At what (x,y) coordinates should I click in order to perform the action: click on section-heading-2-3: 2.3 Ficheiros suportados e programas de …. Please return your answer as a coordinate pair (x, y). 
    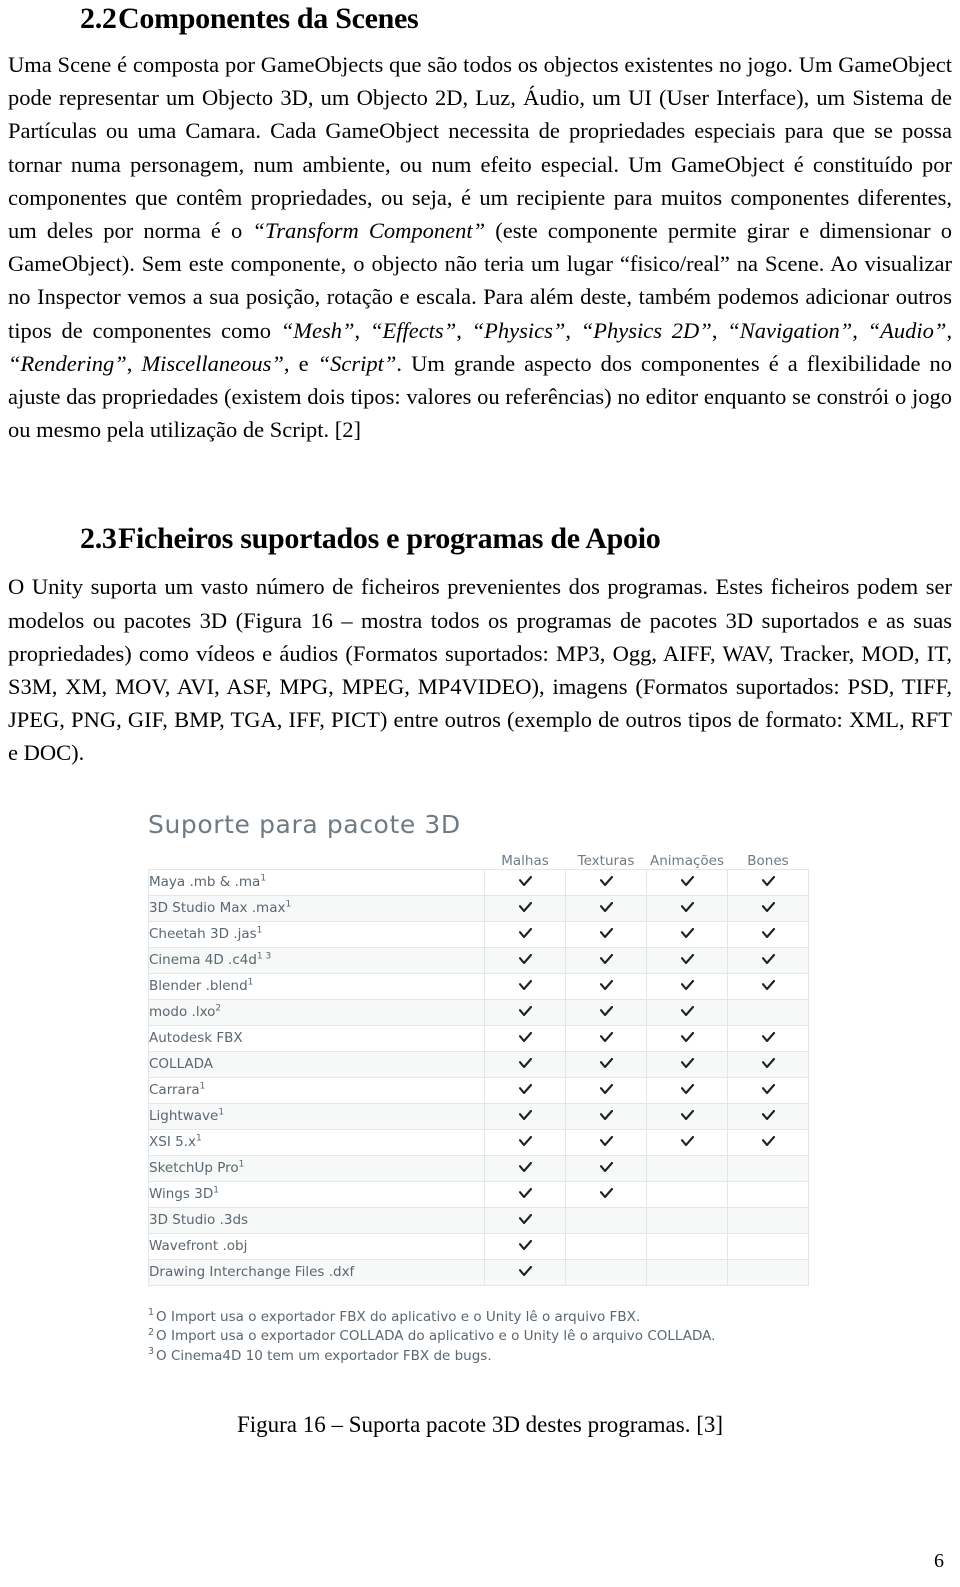
    Looking at the image, I should click on (480, 537).